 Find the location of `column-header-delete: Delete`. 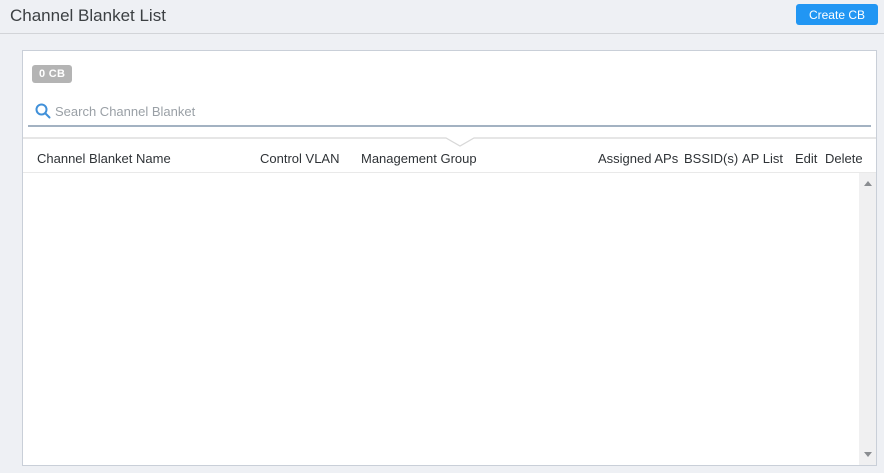

column-header-delete: Delete is located at coordinates (844, 158).